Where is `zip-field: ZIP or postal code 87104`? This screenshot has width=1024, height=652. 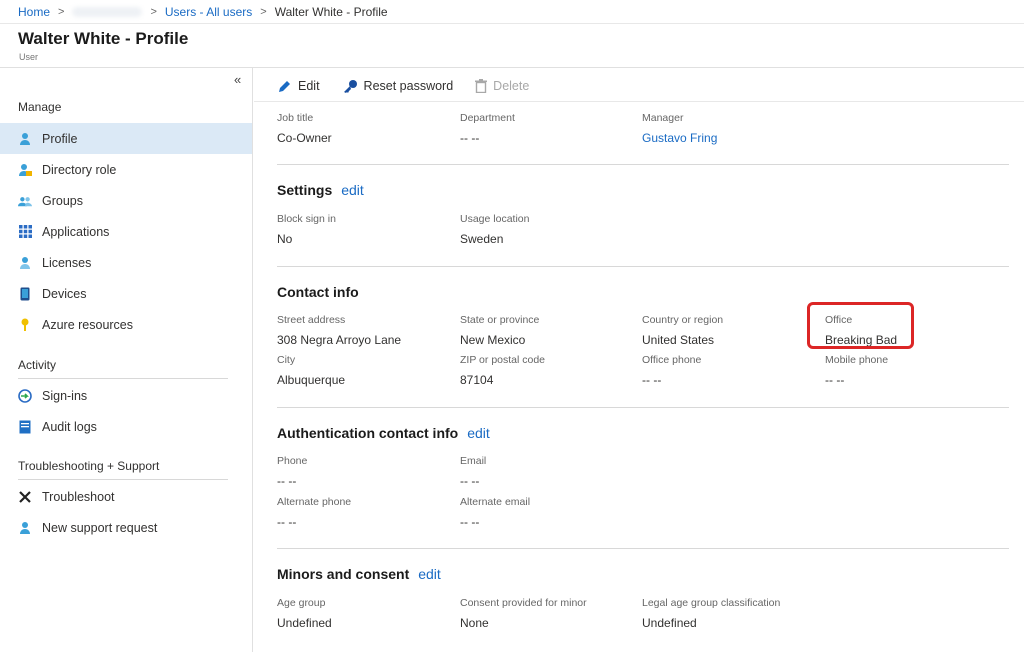 zip-field: ZIP or postal code 87104 is located at coordinates (502, 370).